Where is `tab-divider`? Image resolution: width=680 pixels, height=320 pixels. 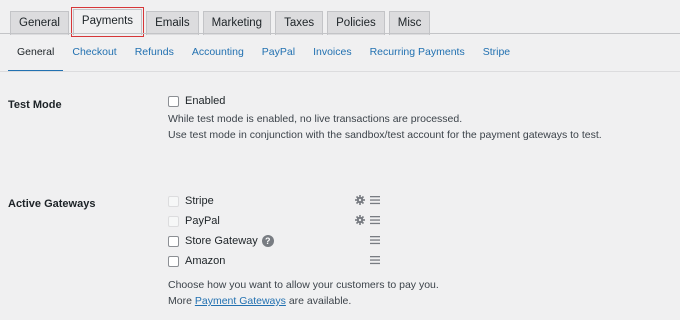
tab-divider is located at coordinates (340, 33).